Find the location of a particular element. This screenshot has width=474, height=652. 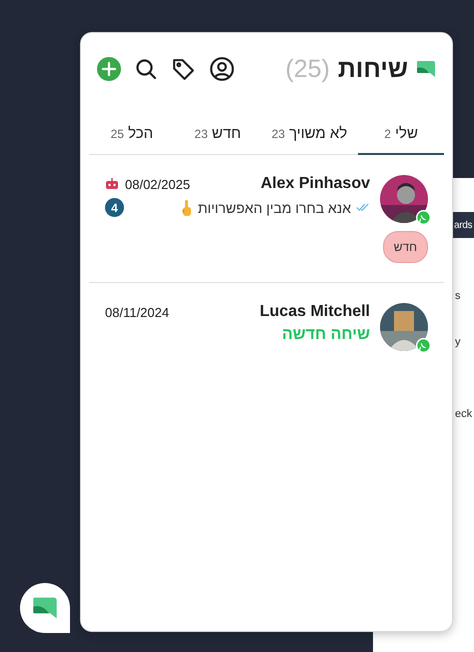

new-conversation-label: שיחה חדשה is located at coordinates (326, 335).